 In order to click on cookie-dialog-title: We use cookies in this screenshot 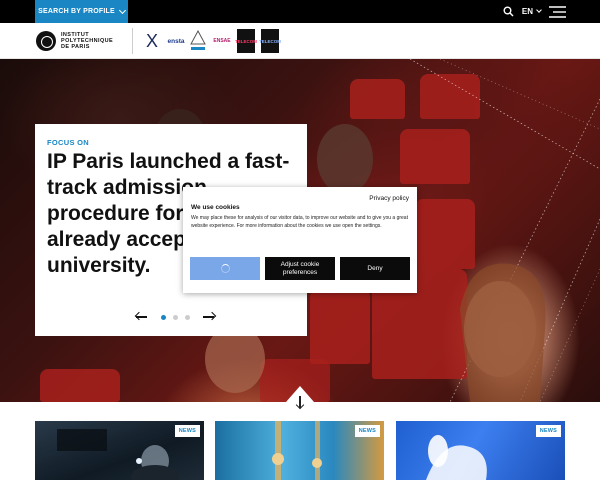, I will do `click(215, 207)`.